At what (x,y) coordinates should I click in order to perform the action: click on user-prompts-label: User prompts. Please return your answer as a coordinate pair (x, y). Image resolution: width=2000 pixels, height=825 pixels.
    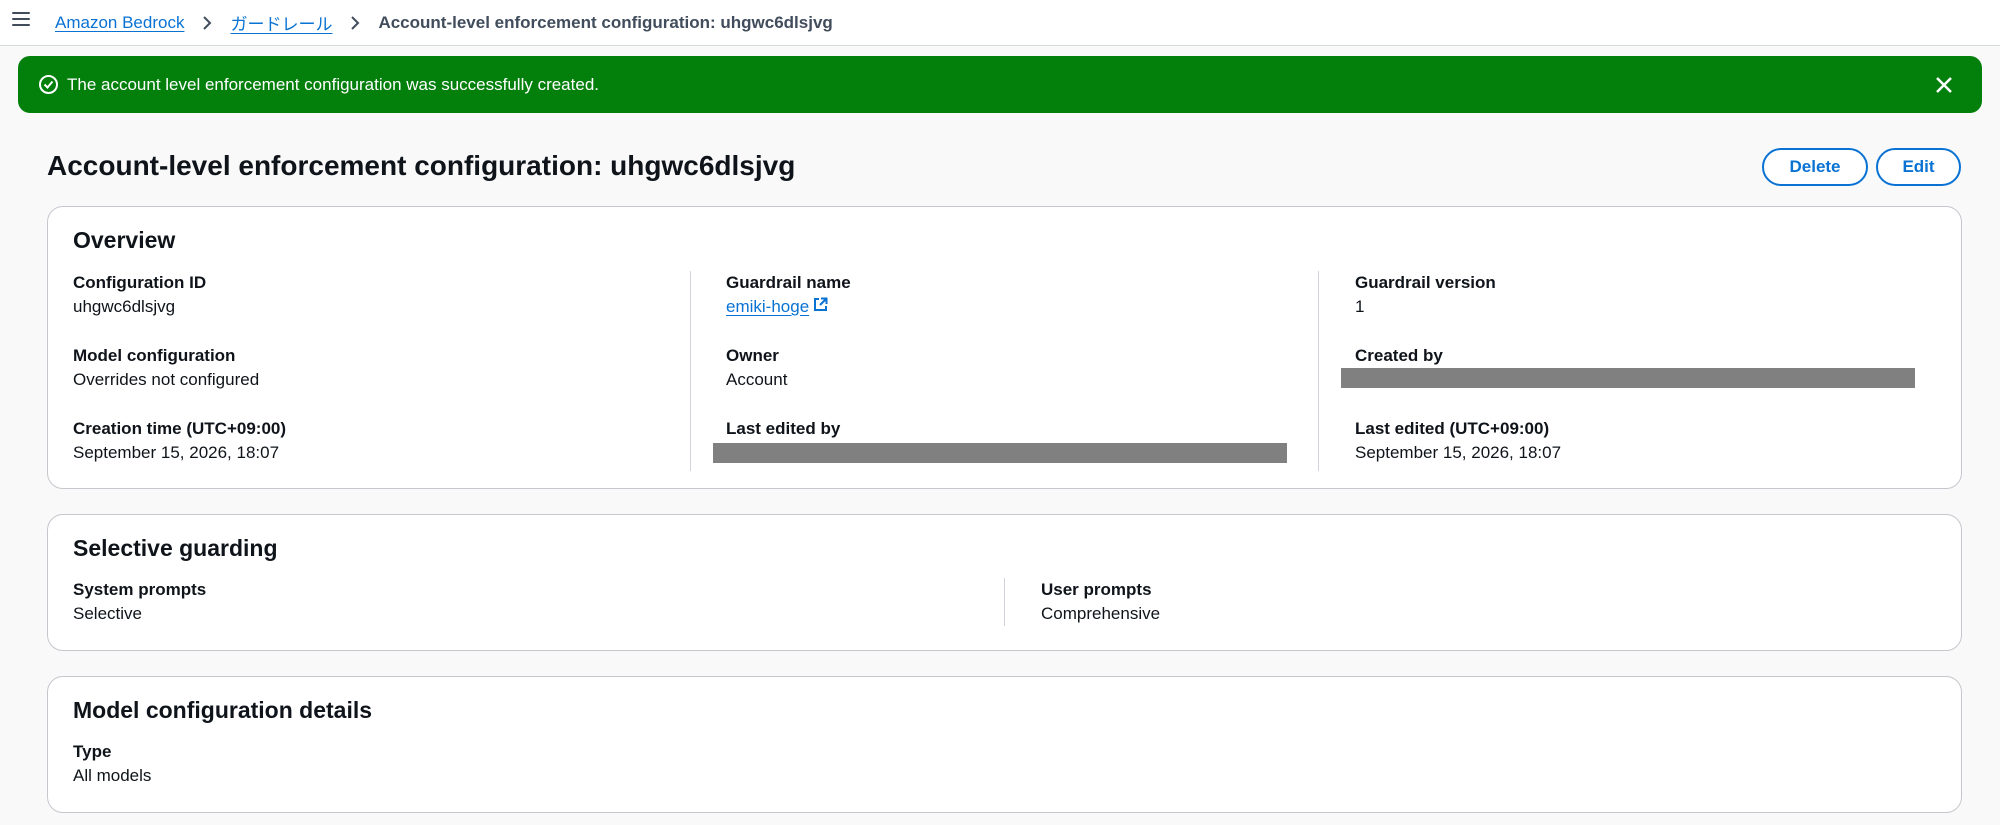
    Looking at the image, I should click on (1096, 589).